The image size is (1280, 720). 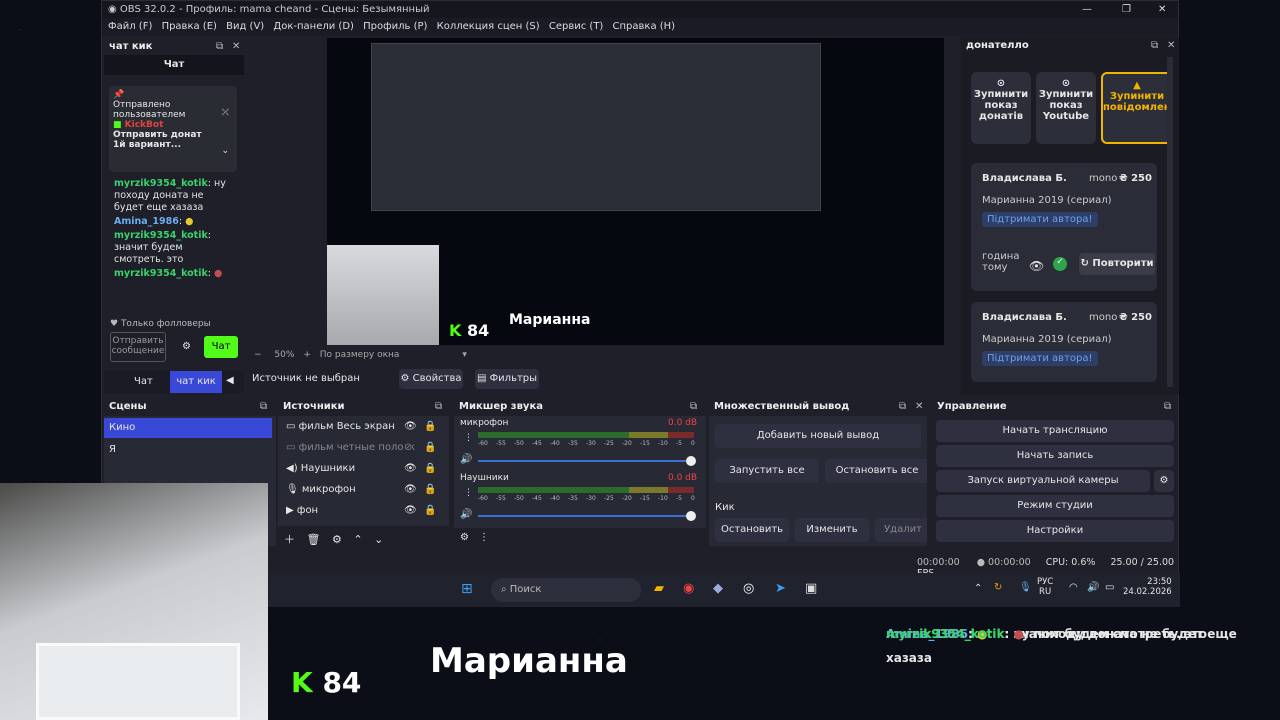 What do you see at coordinates (1055, 506) in the screenshot?
I see `studio-mode-button: Режим студии` at bounding box center [1055, 506].